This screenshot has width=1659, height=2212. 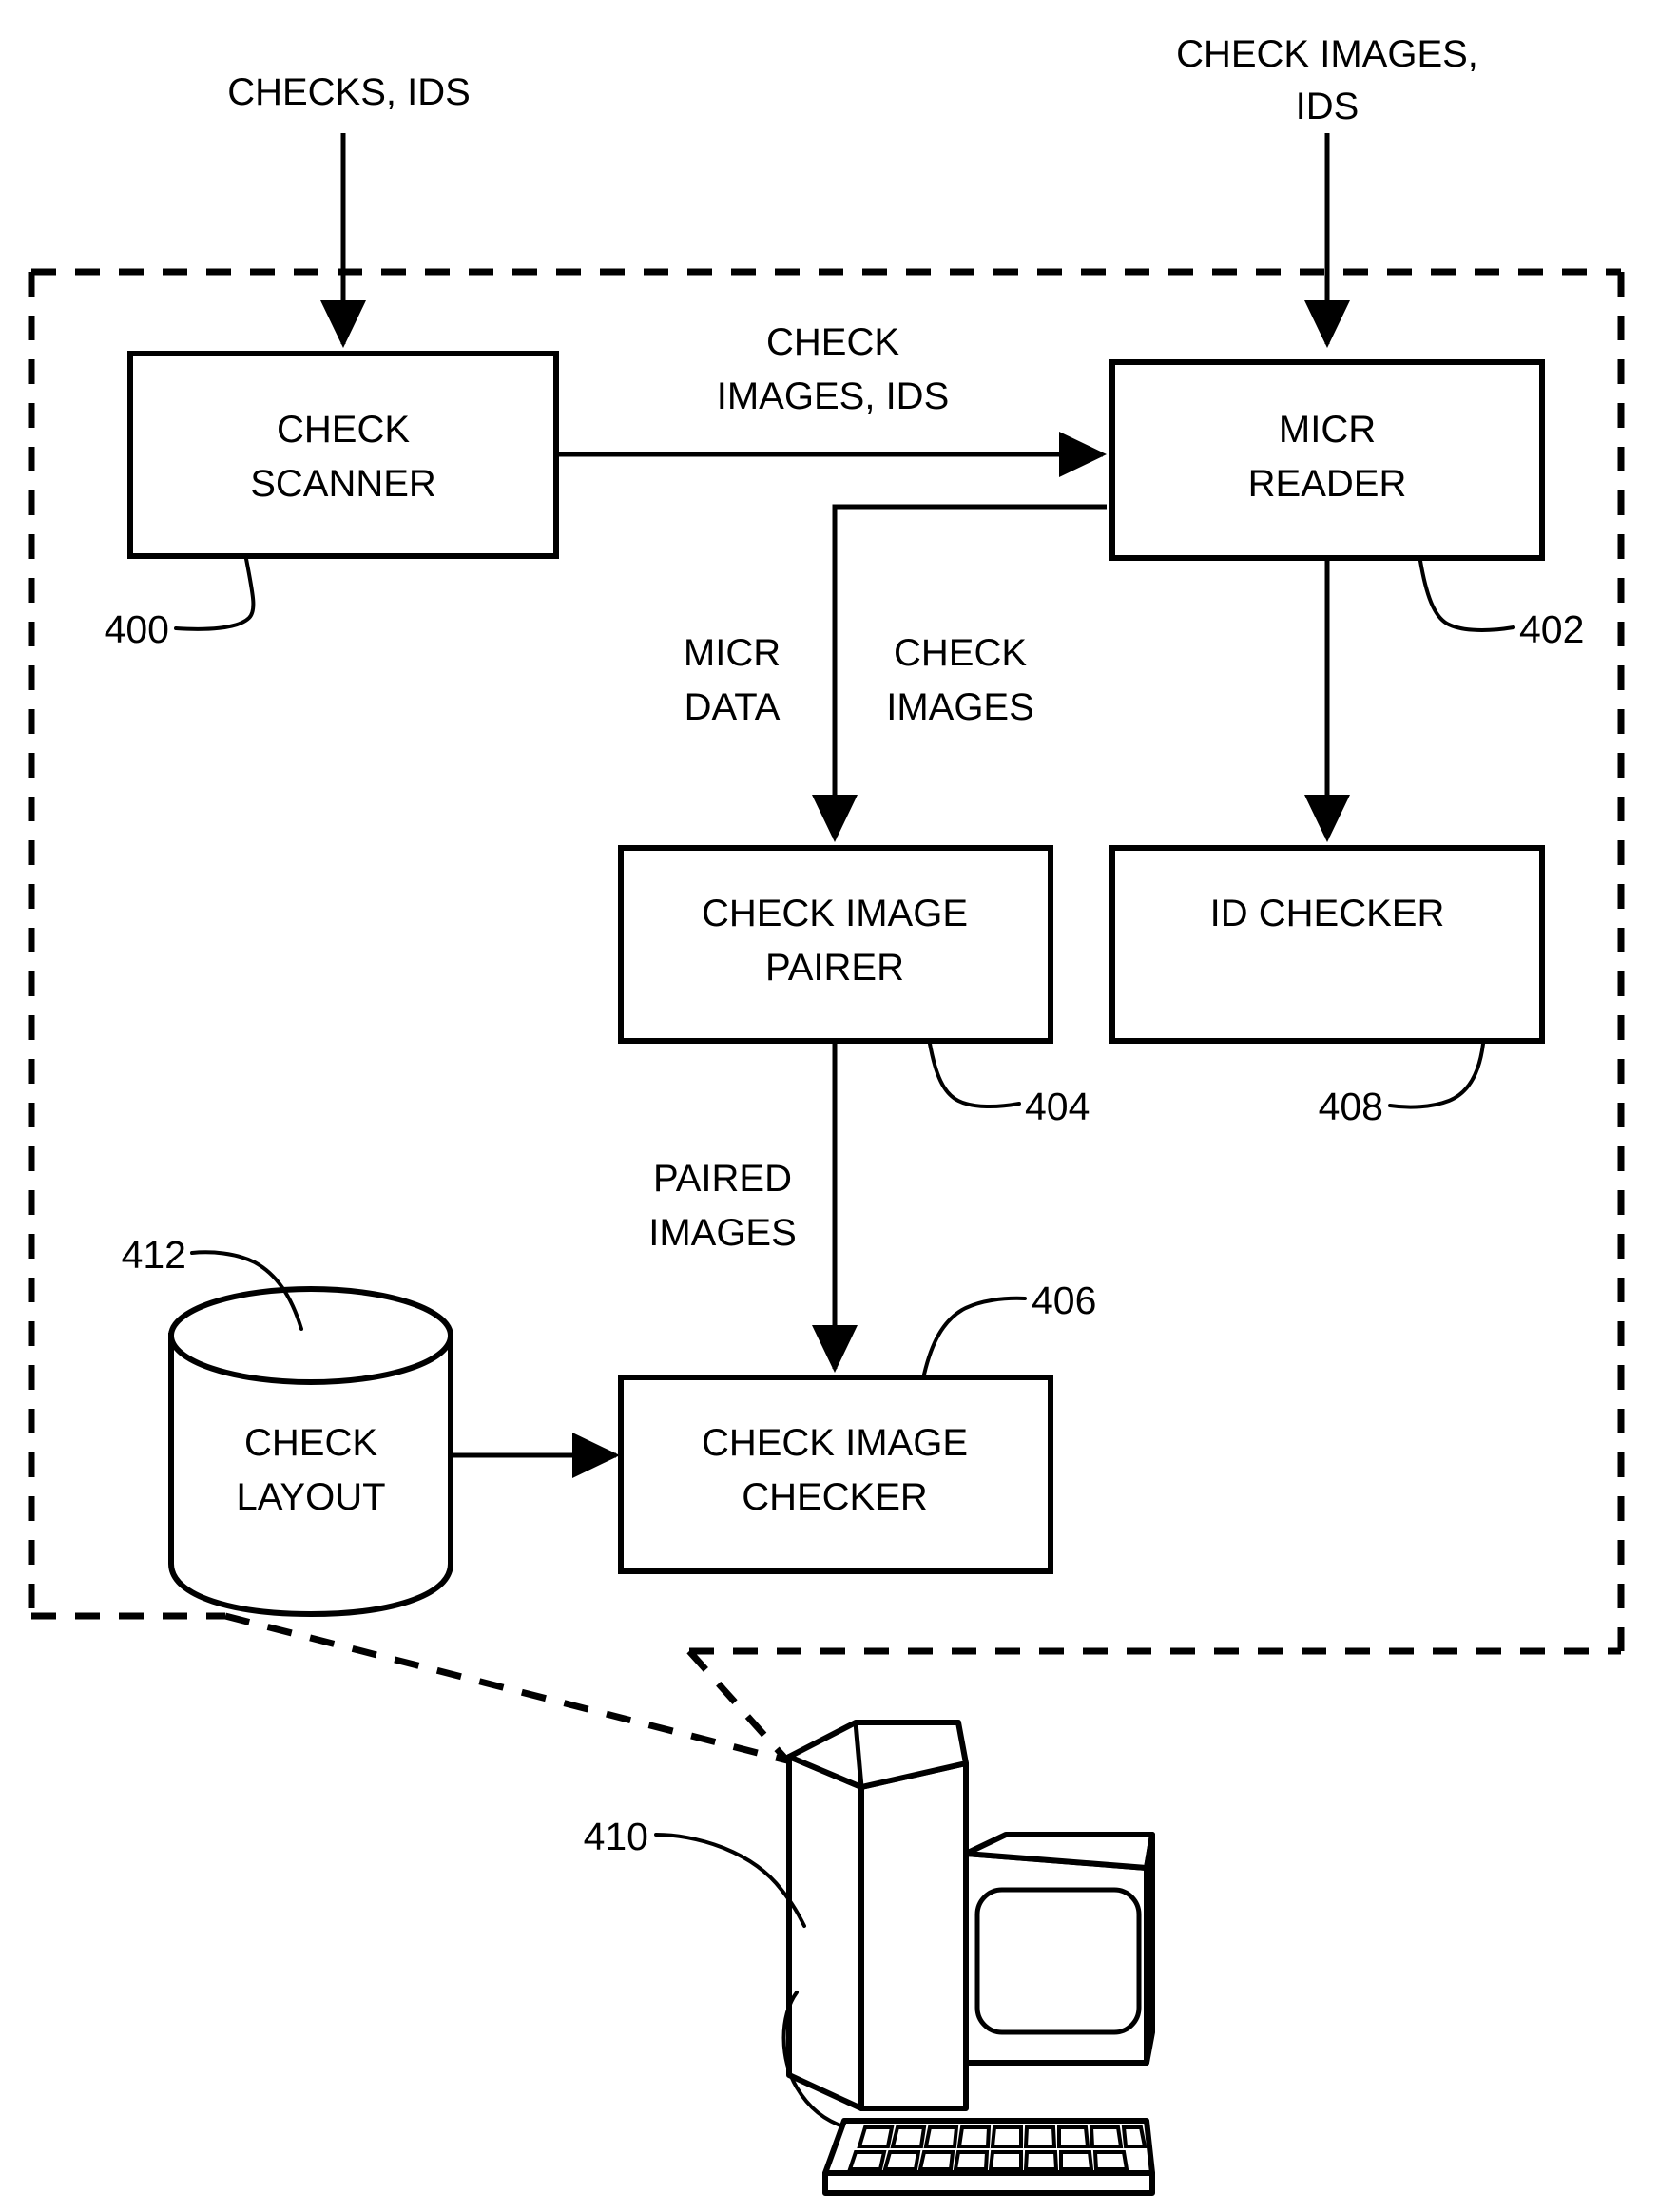 What do you see at coordinates (960, 653) in the screenshot?
I see `flow-label-check-images-line1: CHECK` at bounding box center [960, 653].